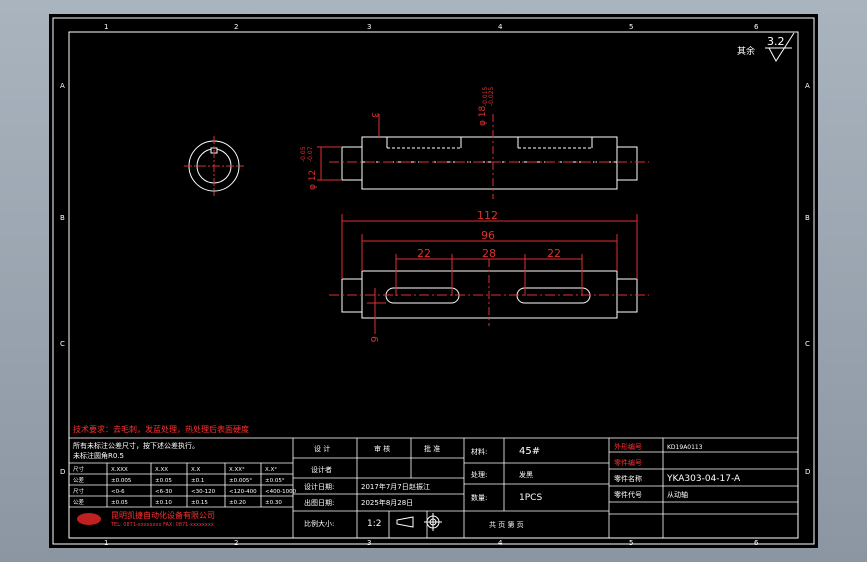 The image size is (867, 562). Describe the element at coordinates (374, 524) in the screenshot. I see `scale-value: 1:2` at that location.